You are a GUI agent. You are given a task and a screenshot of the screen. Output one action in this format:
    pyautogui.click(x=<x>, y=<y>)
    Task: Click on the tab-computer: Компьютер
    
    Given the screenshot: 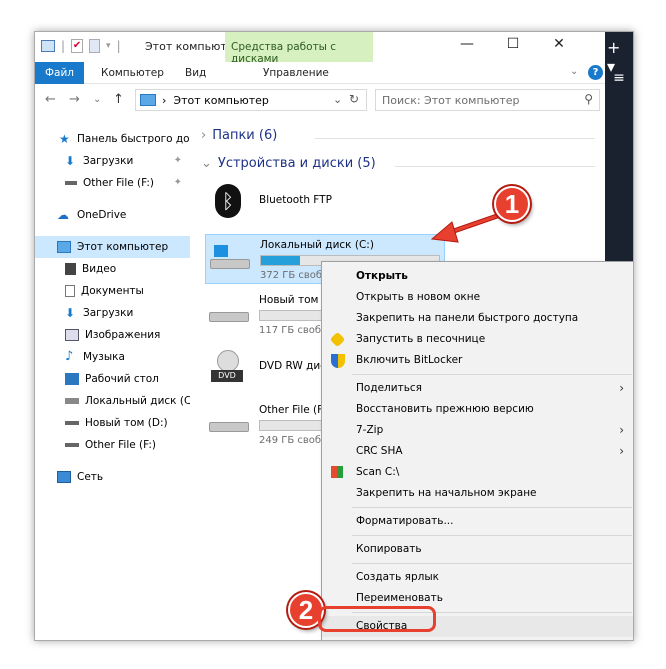 What is the action you would take?
    pyautogui.click(x=132, y=73)
    